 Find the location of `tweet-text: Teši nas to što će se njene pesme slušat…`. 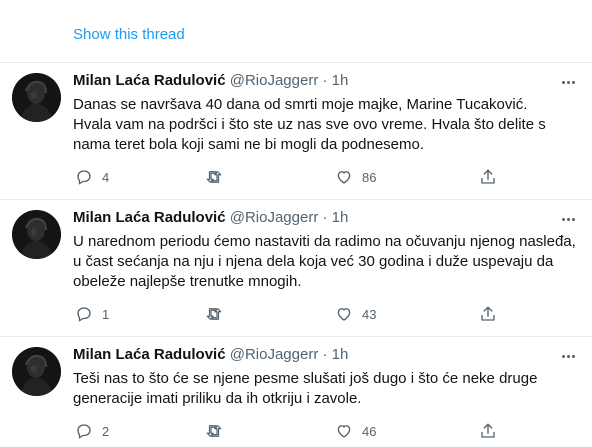

tweet-text: Teši nas to što će se njene pesme slušat… is located at coordinates (305, 388).